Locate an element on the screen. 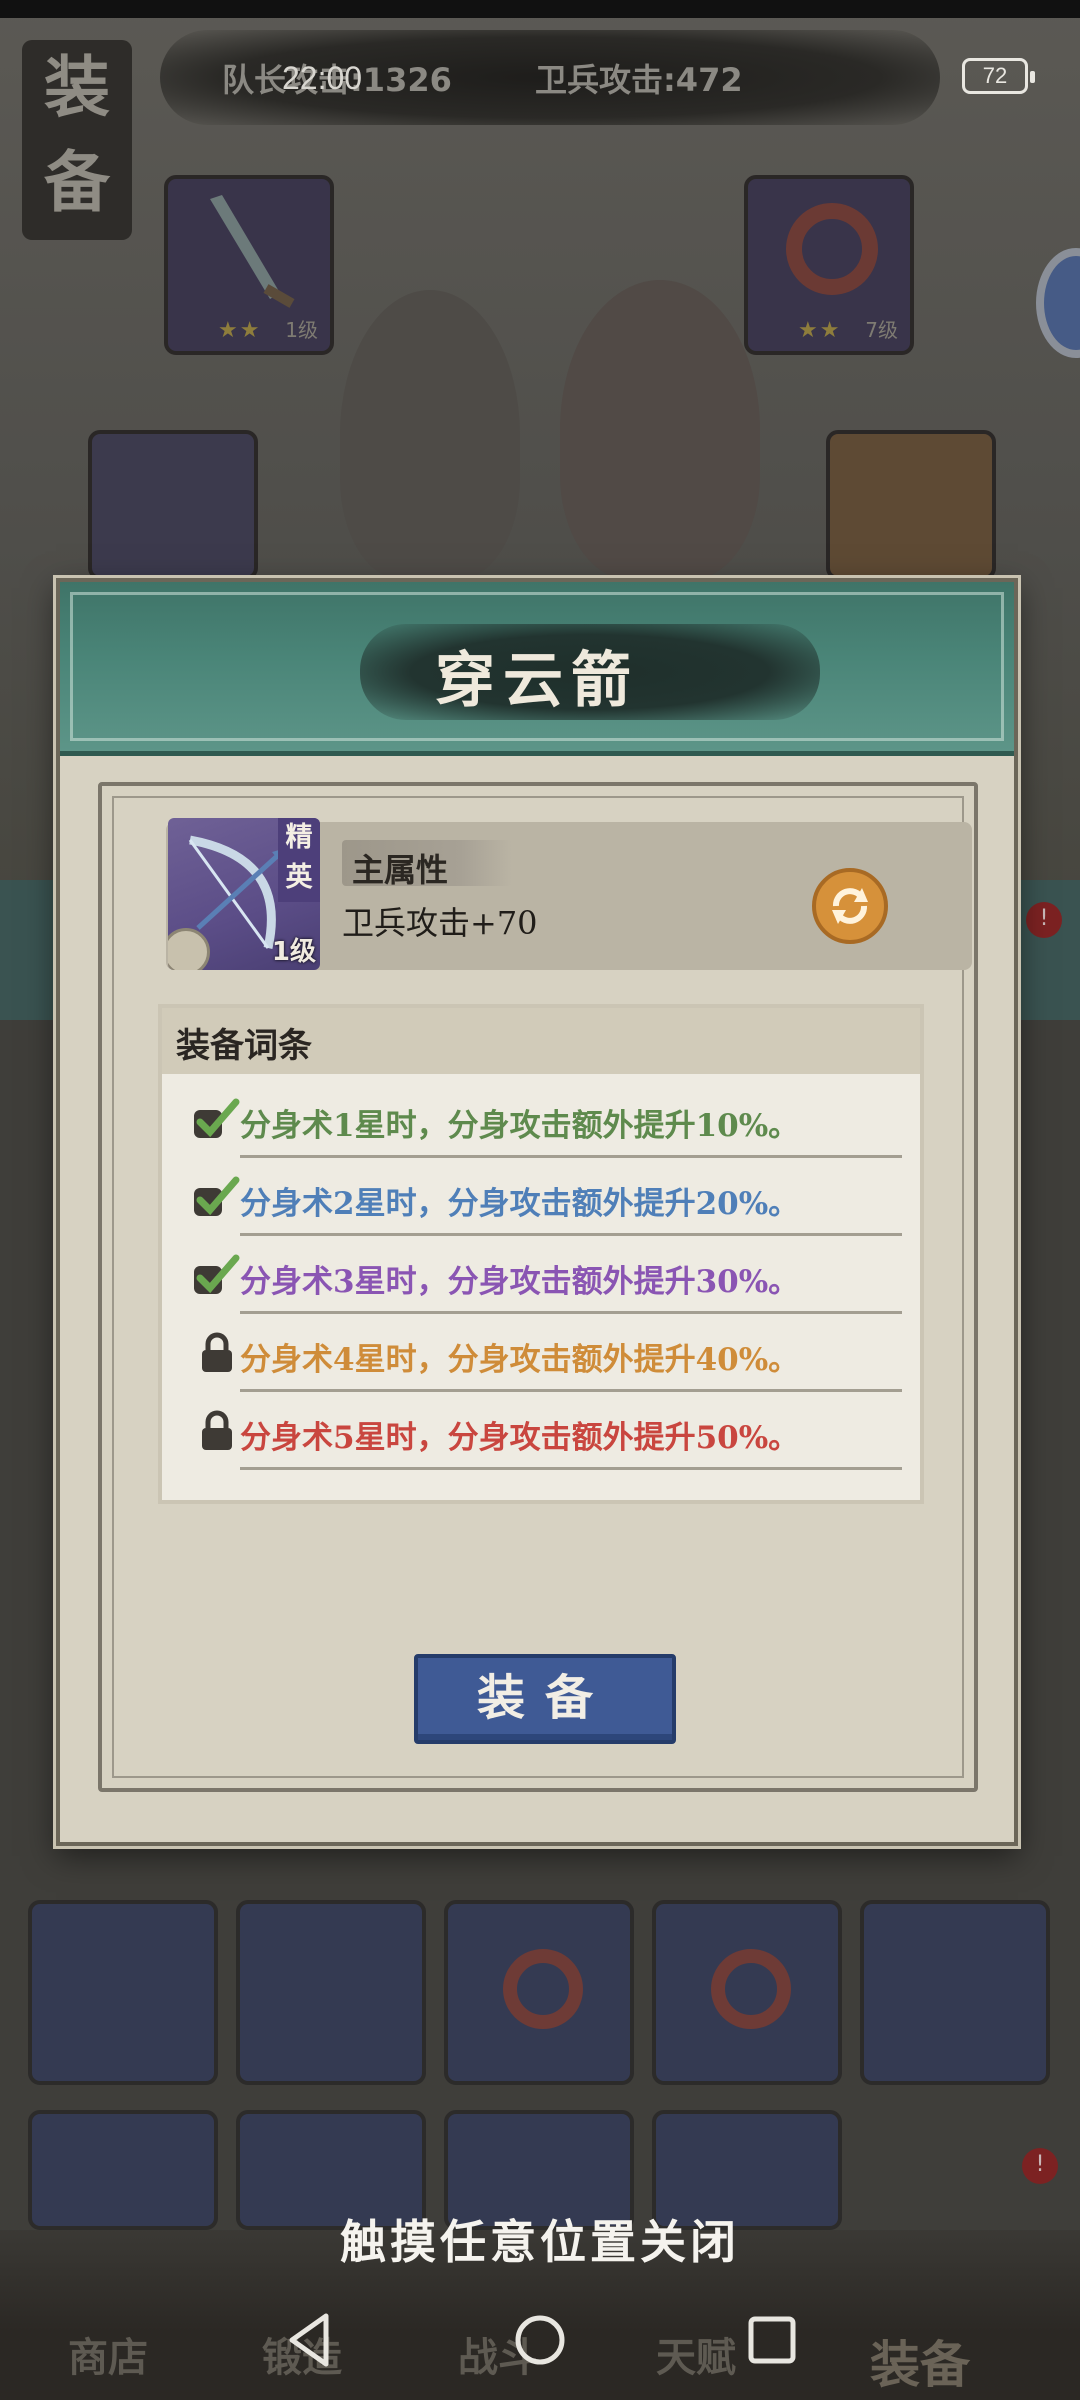  affix-row: 分身术2星时，分身攻击额外提升20%。 is located at coordinates (542, 1197).